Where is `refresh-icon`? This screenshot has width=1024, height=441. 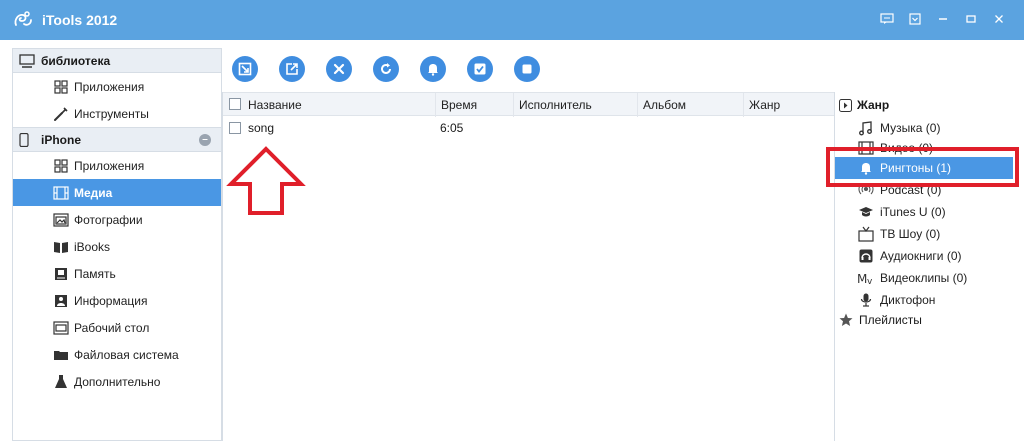
refresh-icon is located at coordinates (386, 68).